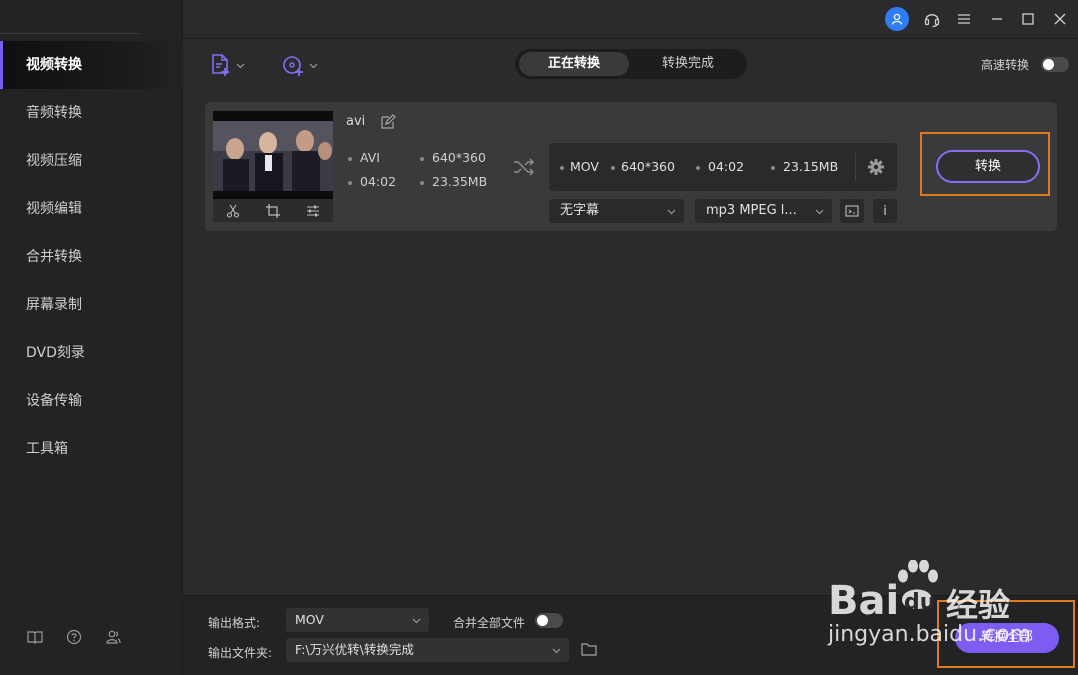  I want to click on add-file-icon, so click(220, 65).